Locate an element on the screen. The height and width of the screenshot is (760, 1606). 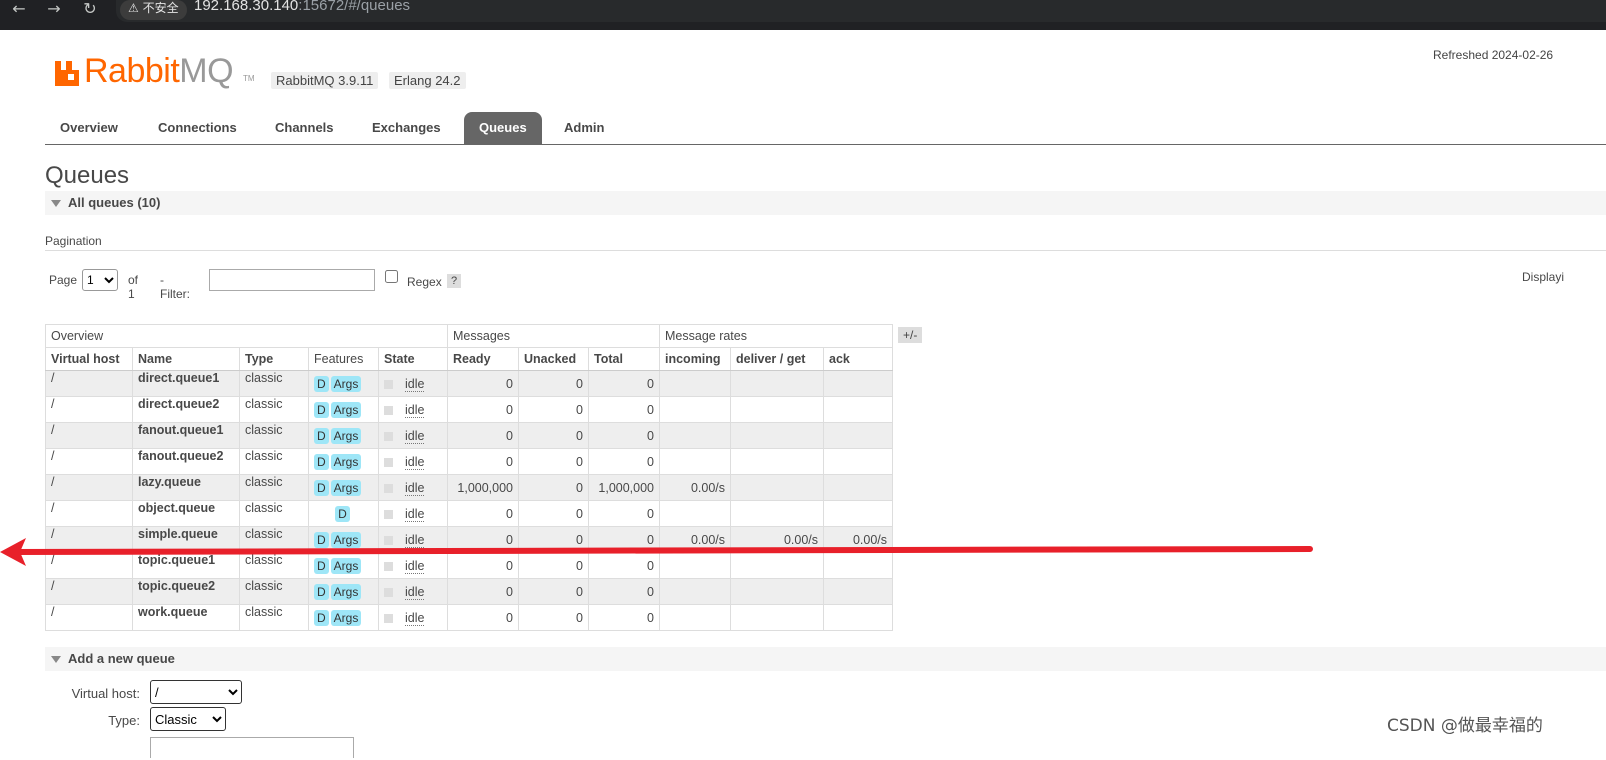
queue-name-link: direct.queue1 is located at coordinates (186, 383).